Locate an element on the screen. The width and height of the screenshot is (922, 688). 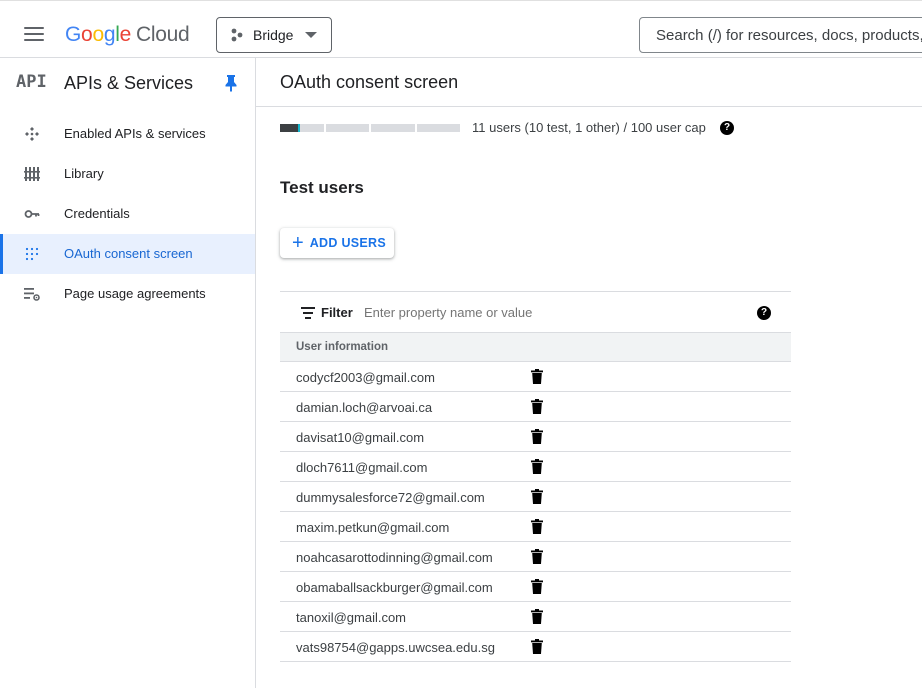
table-row: obamaballsackburger@gmail.com is located at coordinates (535, 587).